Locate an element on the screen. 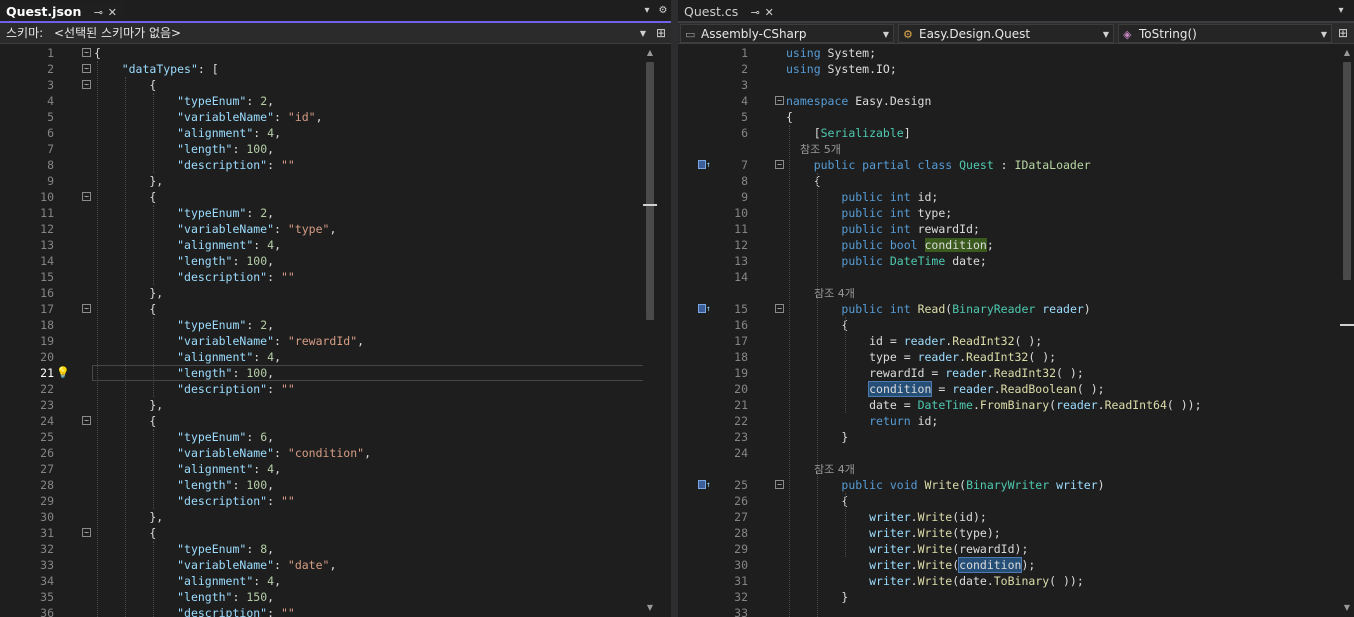  code-line: 16 { is located at coordinates (1009, 325).